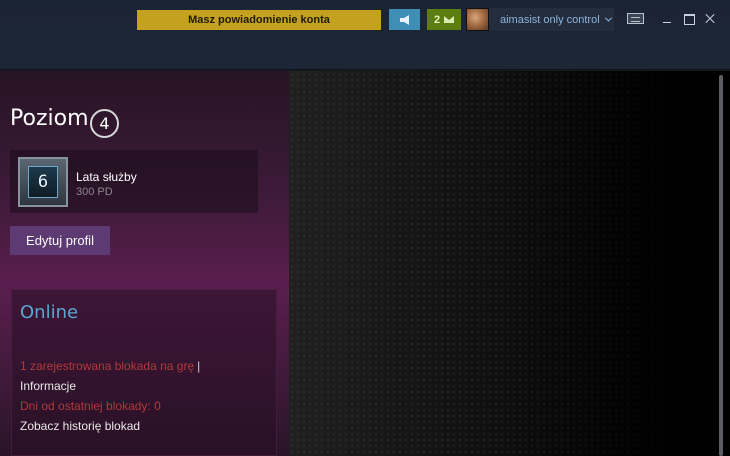 This screenshot has width=730, height=456. I want to click on badge-card: 6 Lata służby 300 PD, so click(134, 181).